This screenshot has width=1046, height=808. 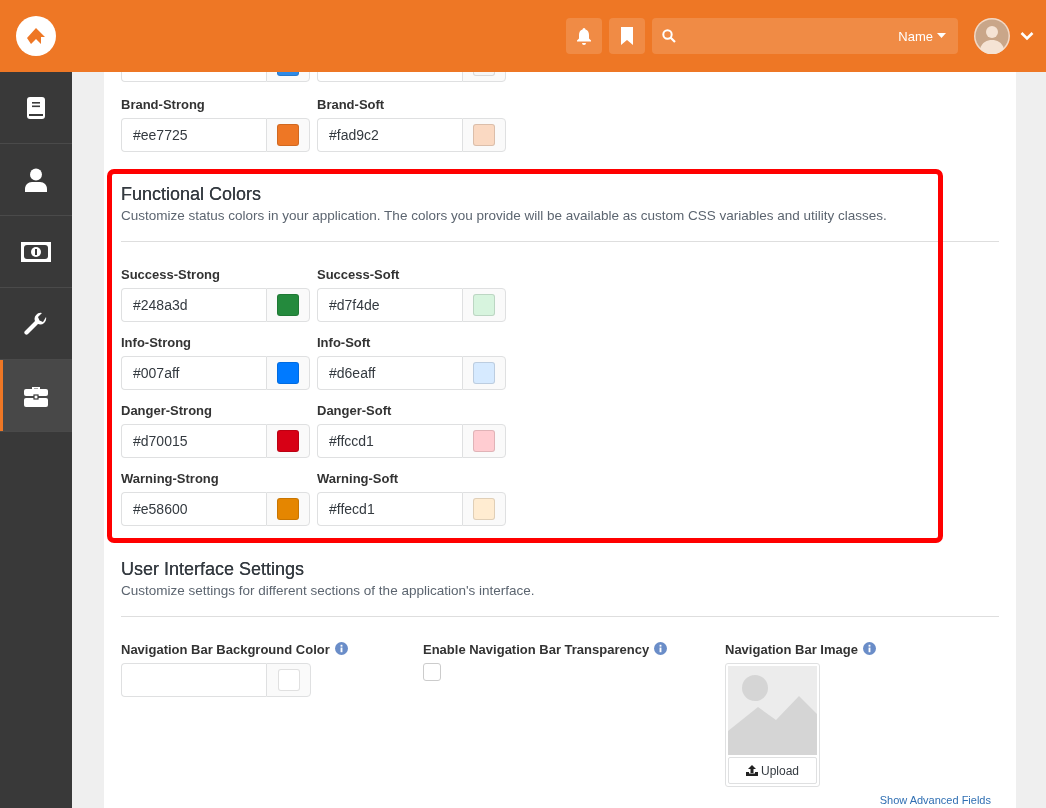 I want to click on upload-icon, so click(x=752, y=770).